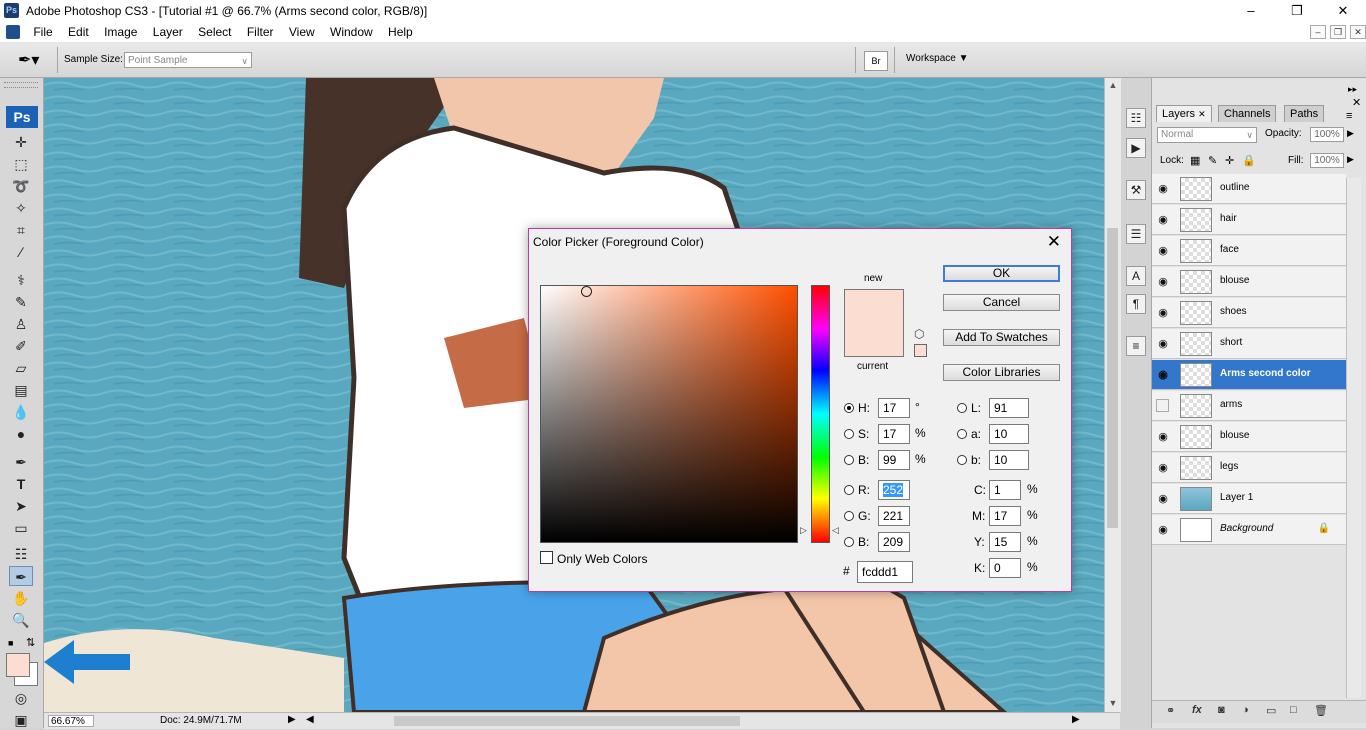  What do you see at coordinates (1293, 710) in the screenshot?
I see `new-layer-icon: □` at bounding box center [1293, 710].